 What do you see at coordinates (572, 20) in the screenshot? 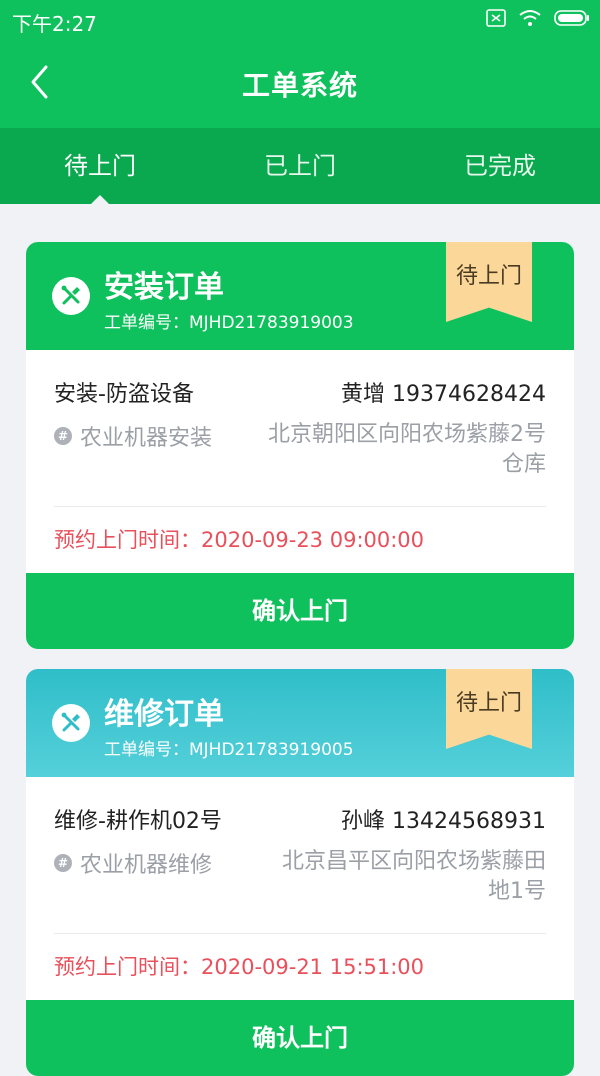
I see `battery-icon` at bounding box center [572, 20].